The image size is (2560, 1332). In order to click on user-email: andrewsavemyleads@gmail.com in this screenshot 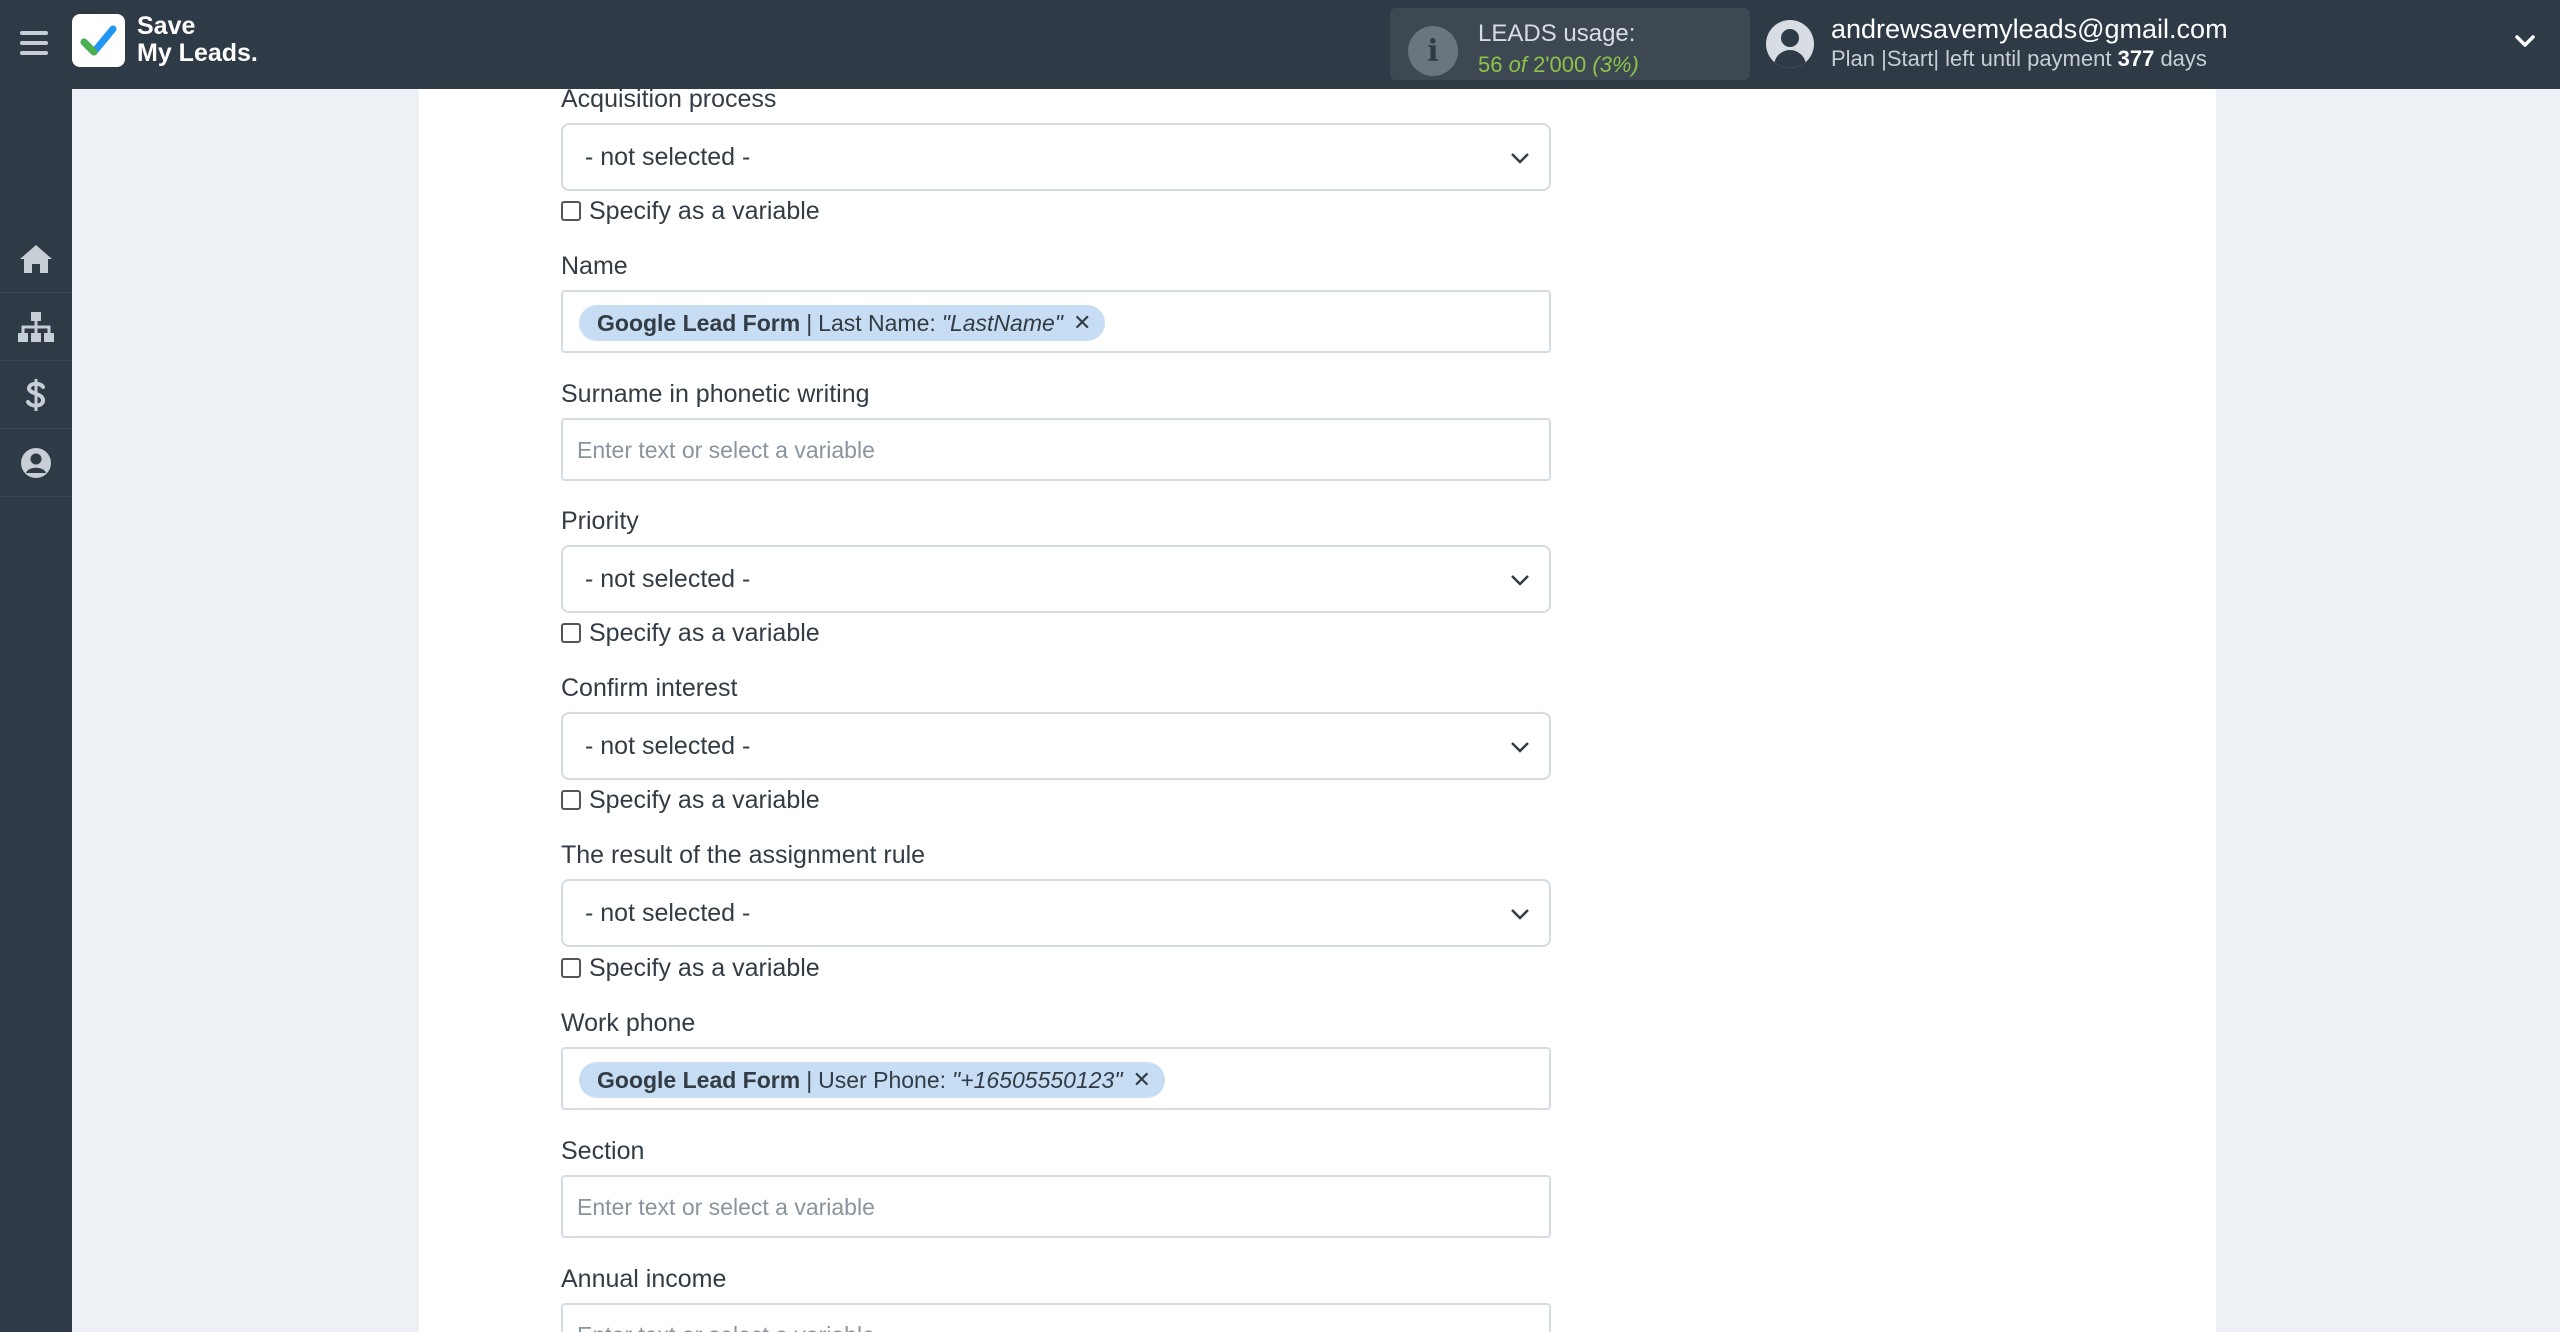, I will do `click(2029, 29)`.